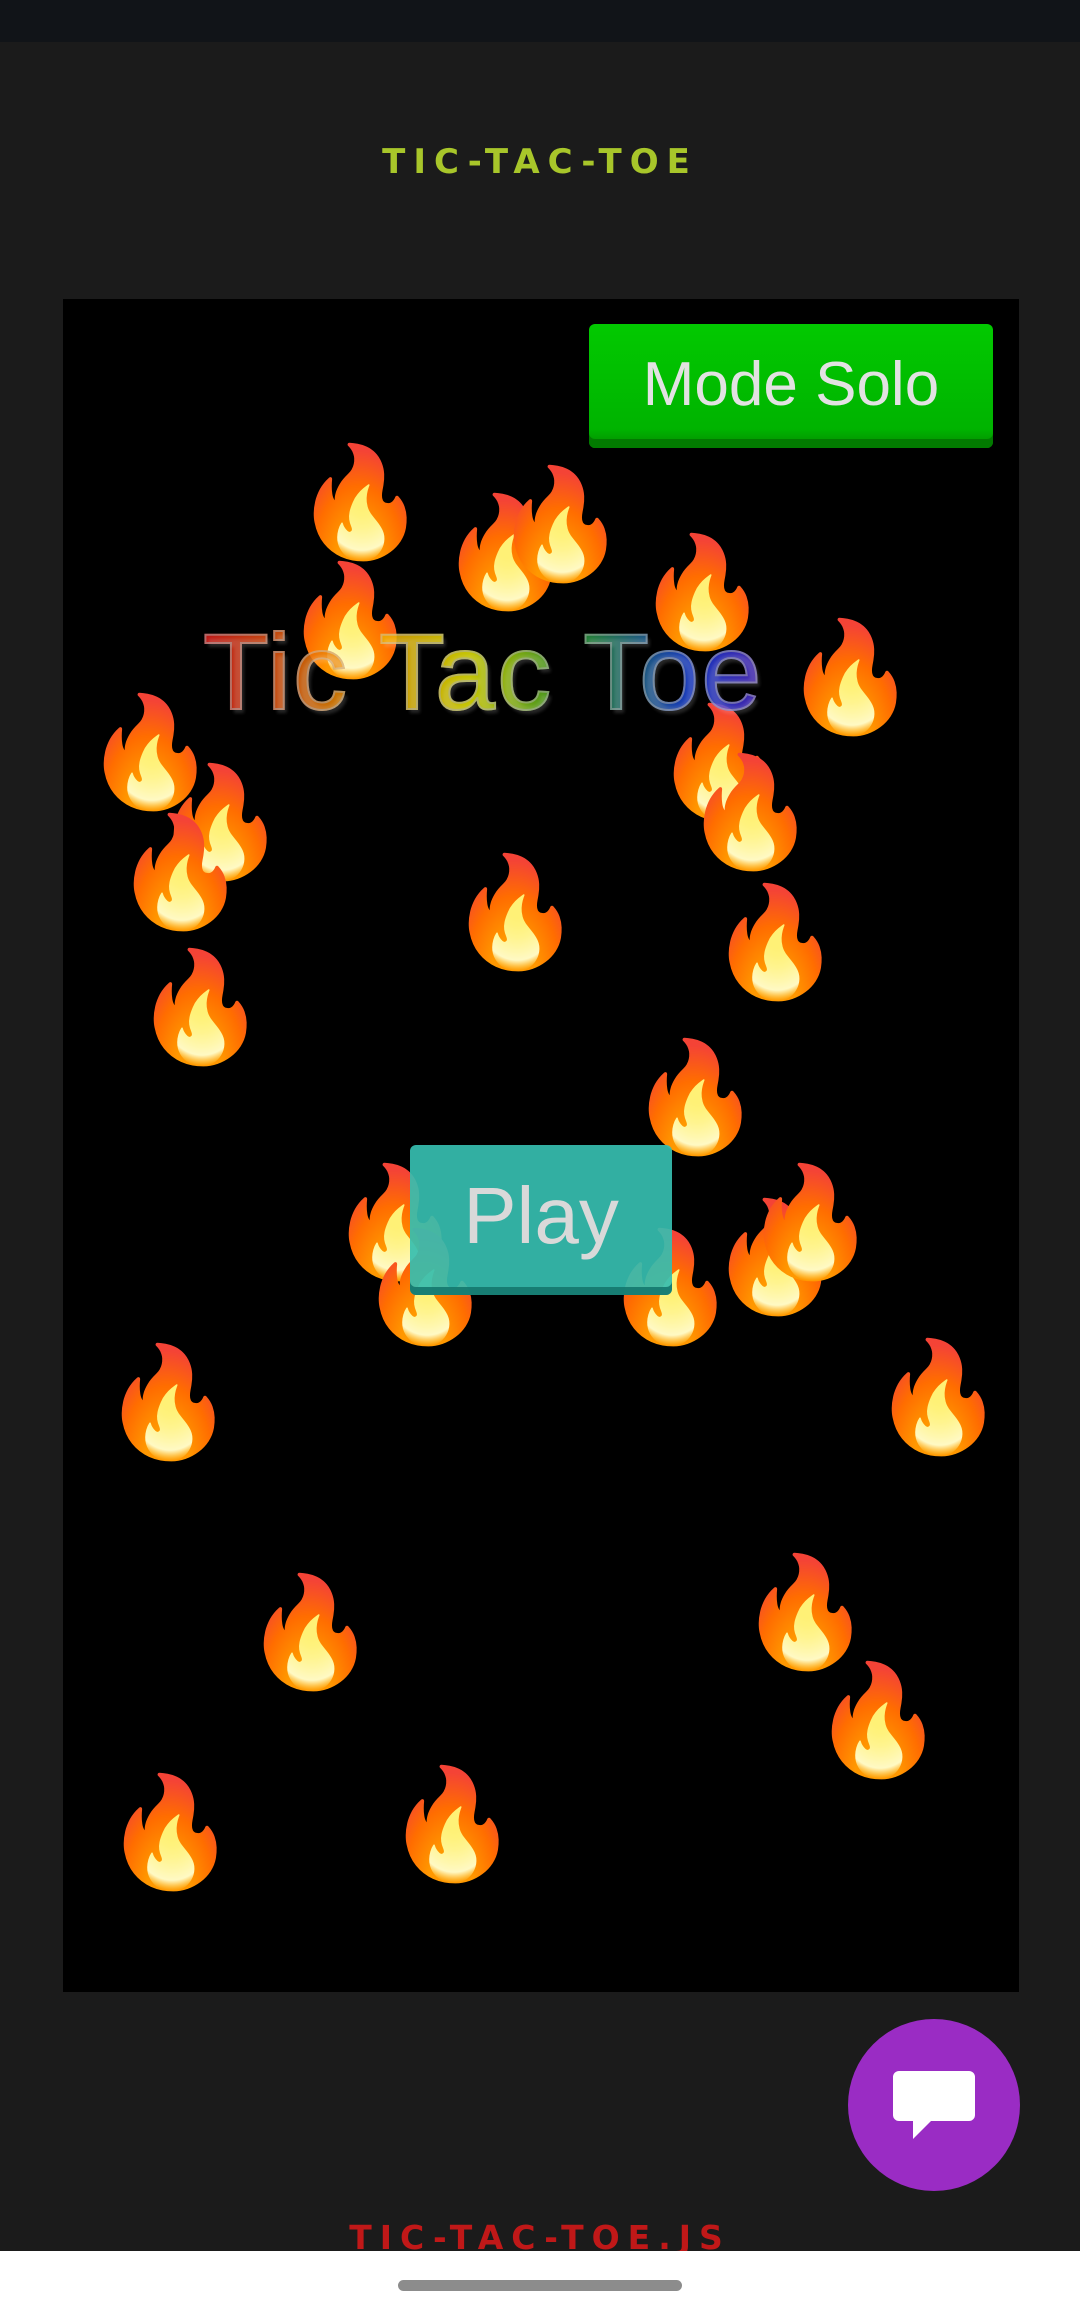 The width and height of the screenshot is (1080, 2313). Describe the element at coordinates (791, 386) in the screenshot. I see `mode-solo-button: Mode Solo` at that location.